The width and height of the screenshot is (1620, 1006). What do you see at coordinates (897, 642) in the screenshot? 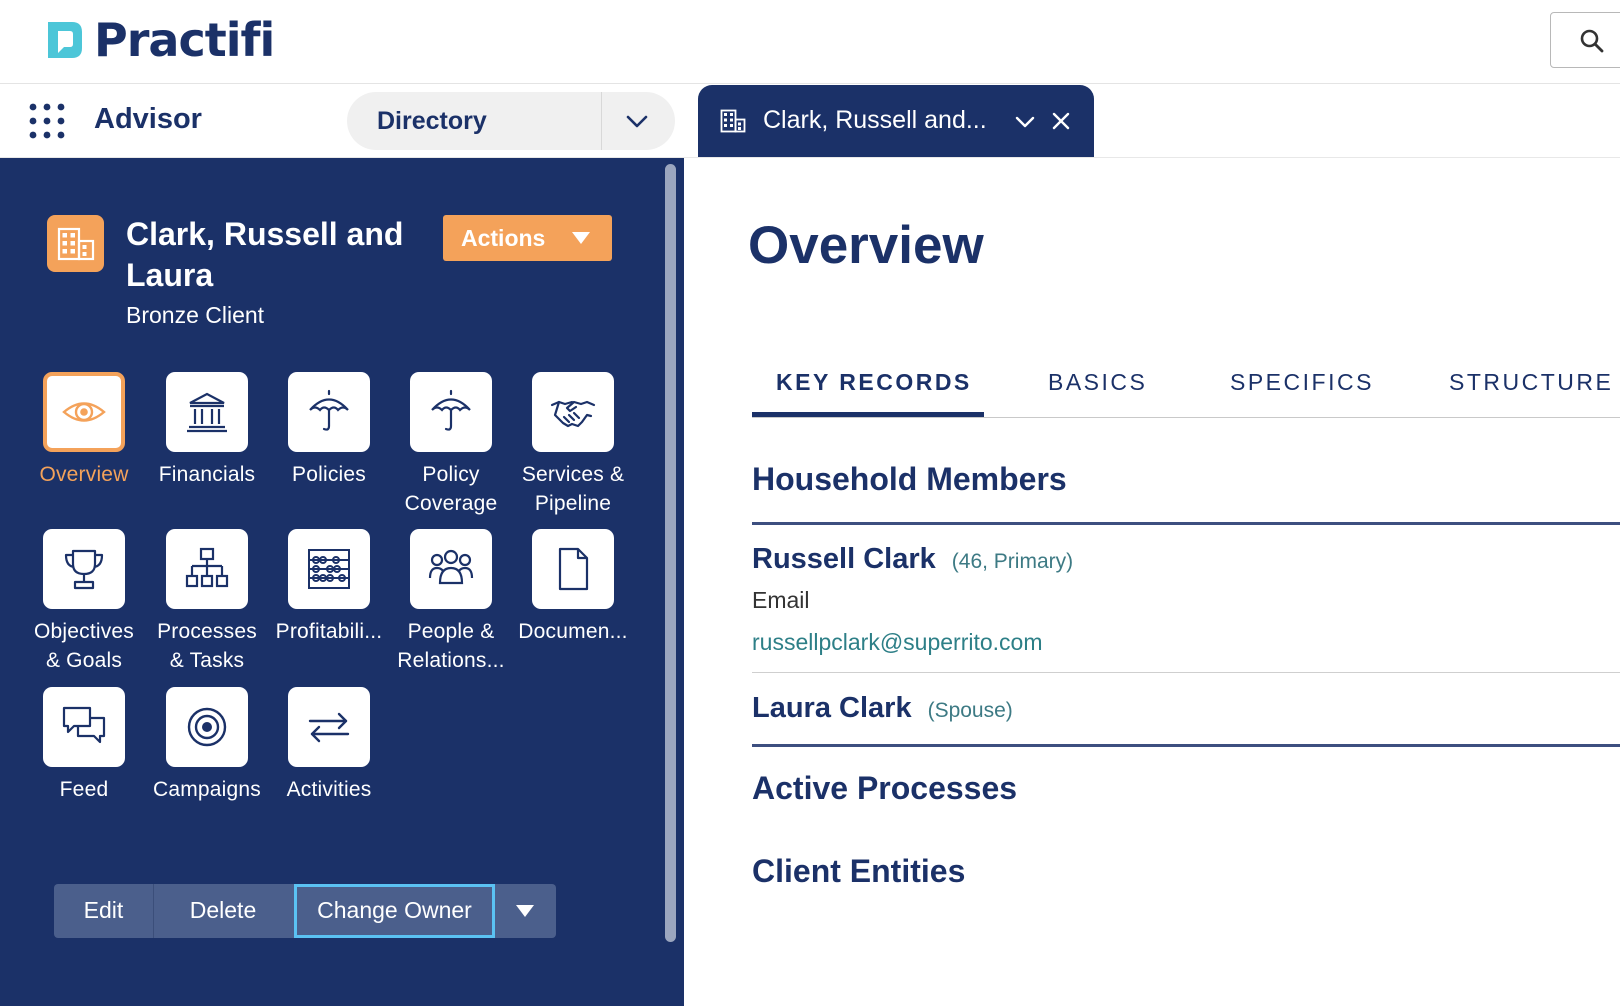
I see `email-link: russellpclark@superrito.com` at bounding box center [897, 642].